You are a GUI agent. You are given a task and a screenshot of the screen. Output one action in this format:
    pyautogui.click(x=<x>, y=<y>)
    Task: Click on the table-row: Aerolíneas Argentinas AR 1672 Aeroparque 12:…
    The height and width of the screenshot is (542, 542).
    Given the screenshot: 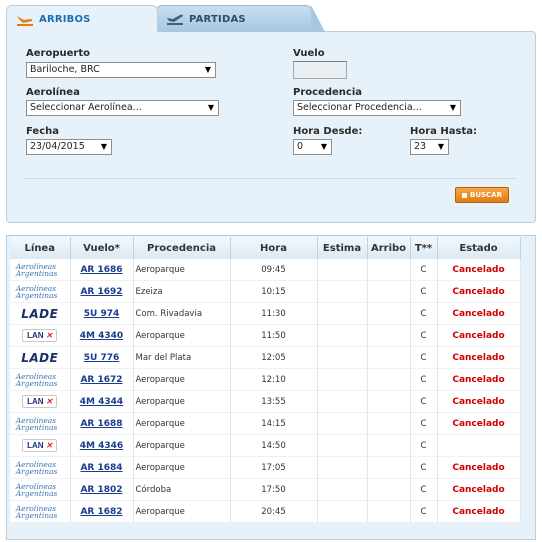 What is the action you would take?
    pyautogui.click(x=265, y=379)
    